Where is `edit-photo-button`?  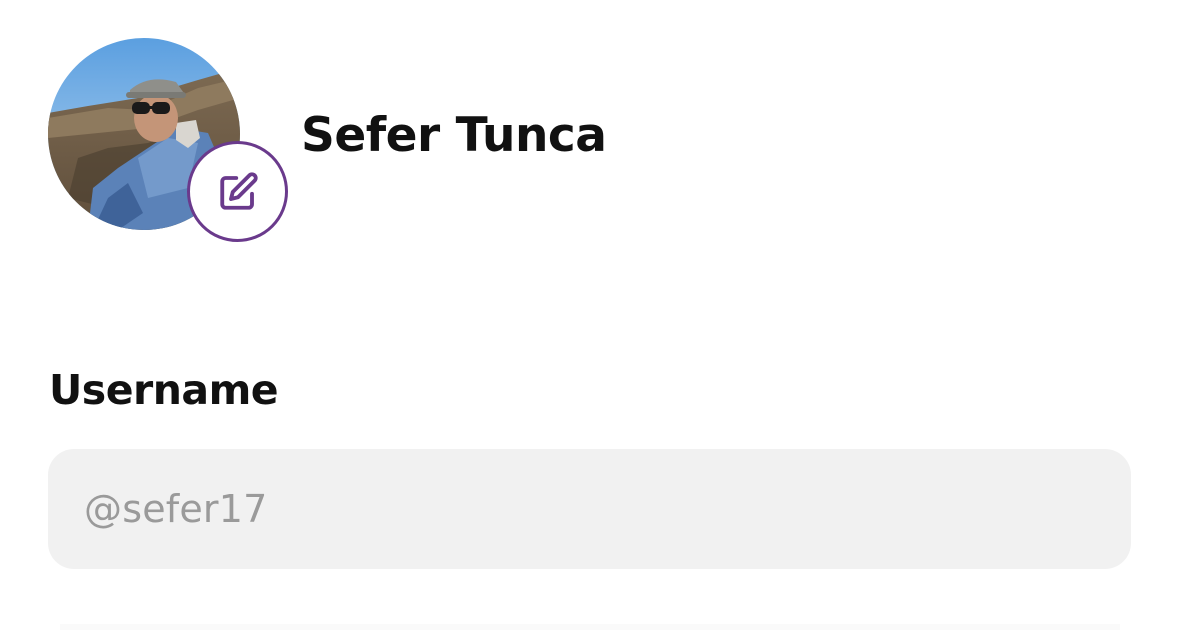
edit-photo-button is located at coordinates (237, 191).